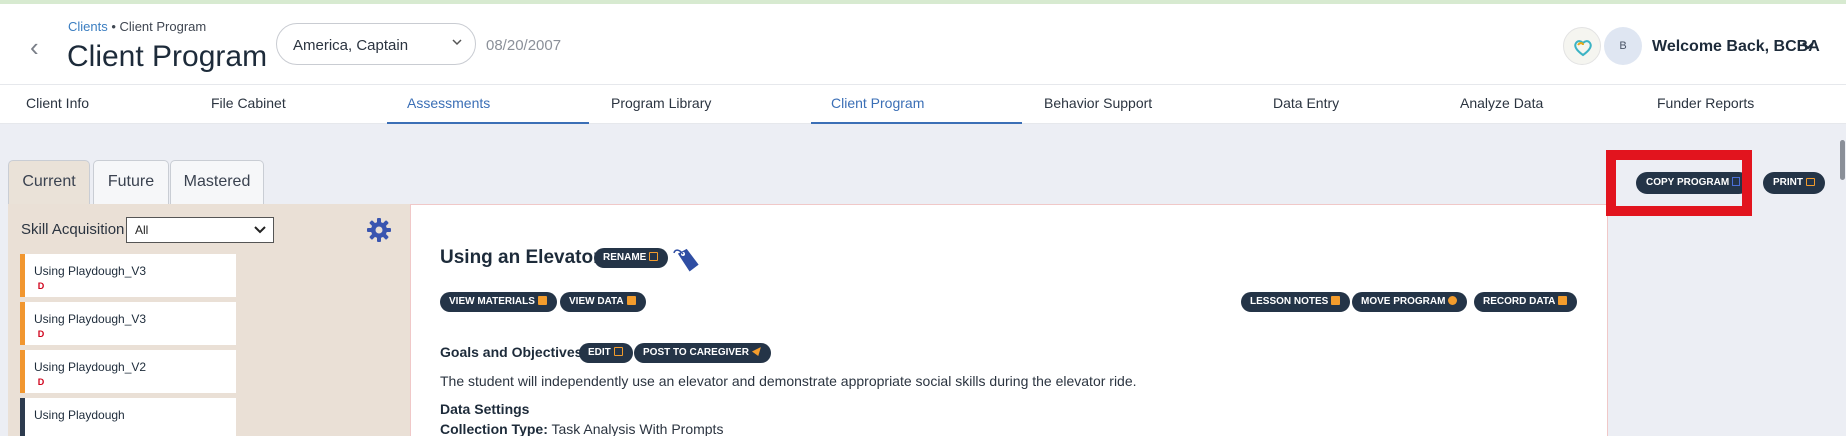  Describe the element at coordinates (524, 45) in the screenshot. I see `client-dob: 08/20/2007` at that location.